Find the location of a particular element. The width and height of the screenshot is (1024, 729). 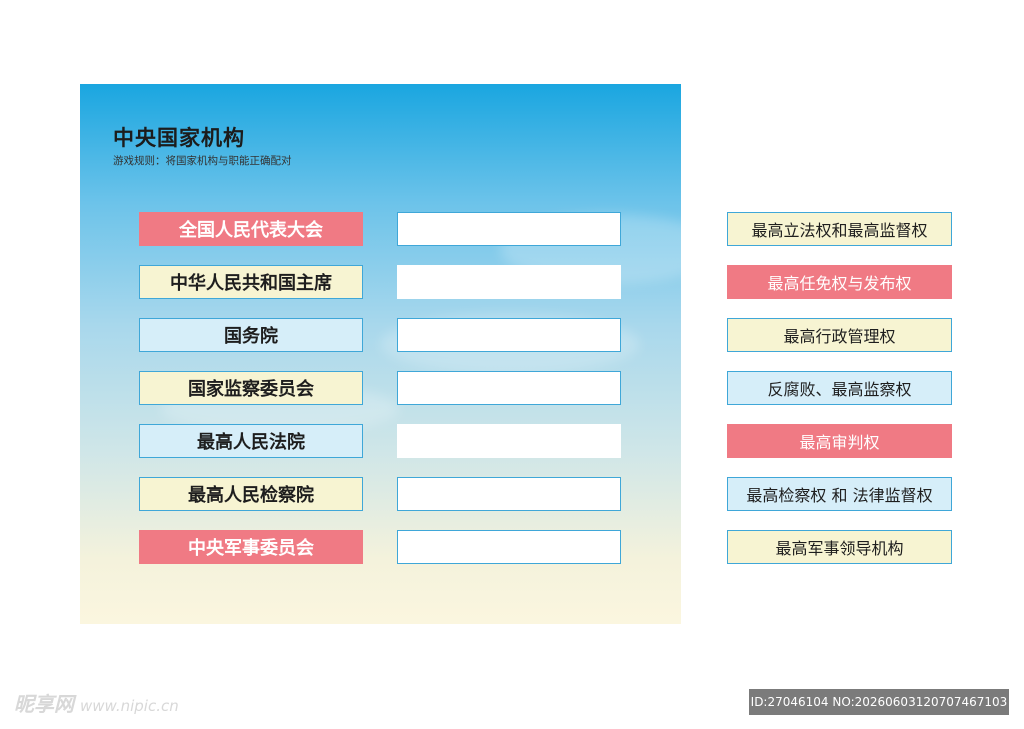

function-card-appointment: 最高任免权与发布权 is located at coordinates (839, 282).